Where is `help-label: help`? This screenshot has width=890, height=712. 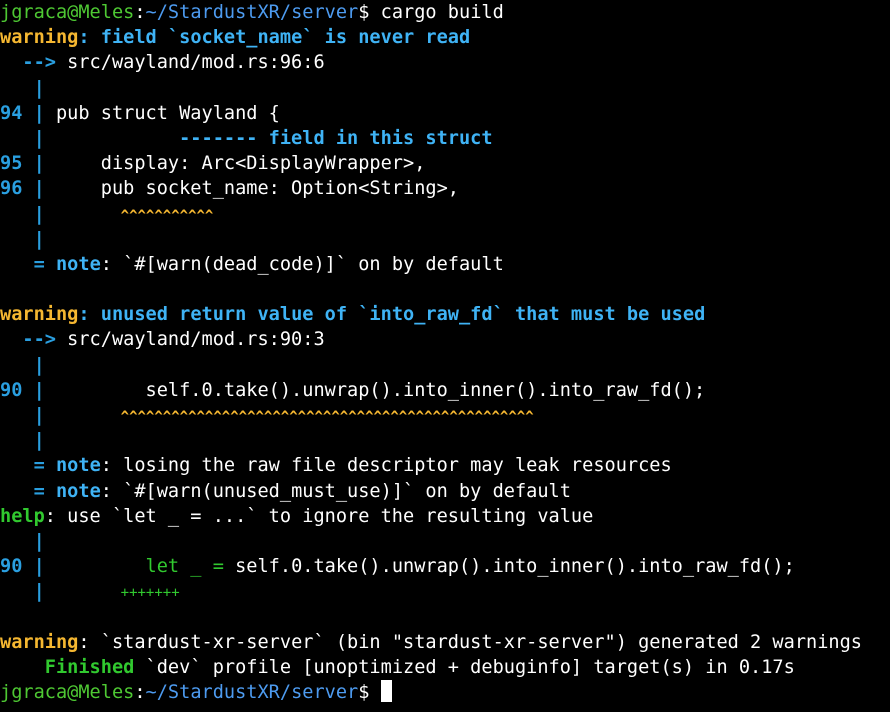 help-label: help is located at coordinates (22, 516).